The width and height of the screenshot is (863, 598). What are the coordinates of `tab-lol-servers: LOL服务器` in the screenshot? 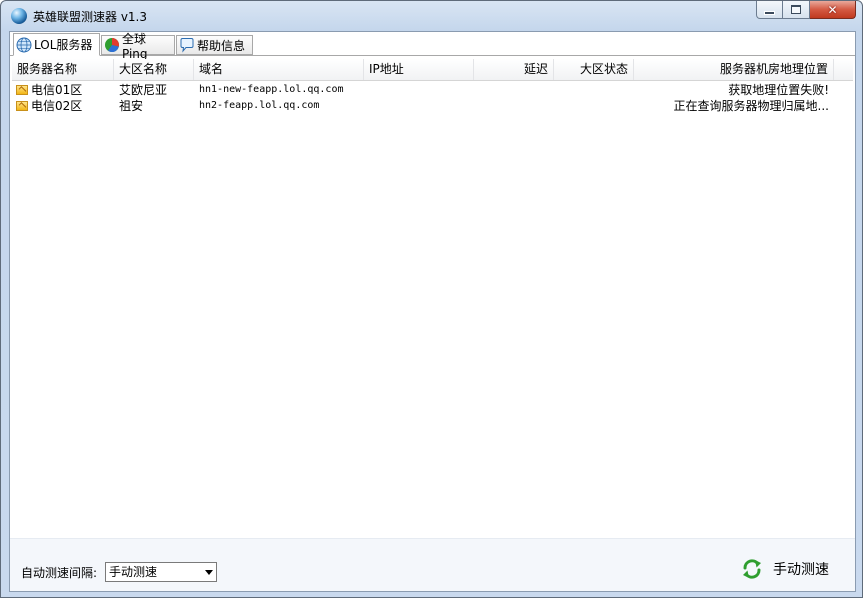 It's located at (56, 44).